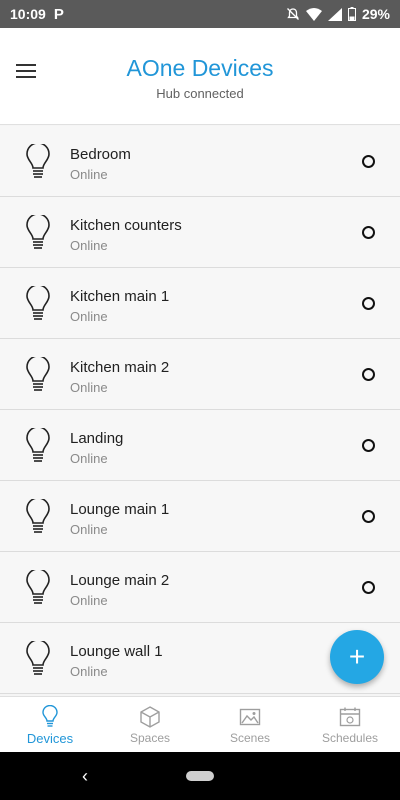 The height and width of the screenshot is (800, 400). I want to click on tab-devices: Devices, so click(50, 725).